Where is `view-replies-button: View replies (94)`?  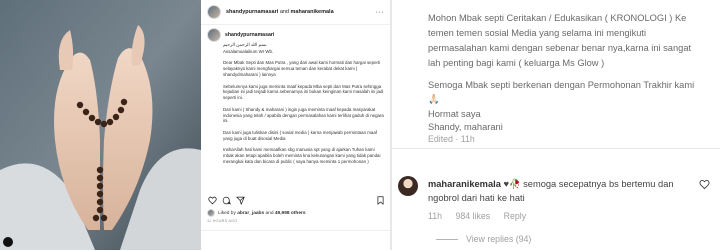 view-replies-button: View replies (94) is located at coordinates (483, 239).